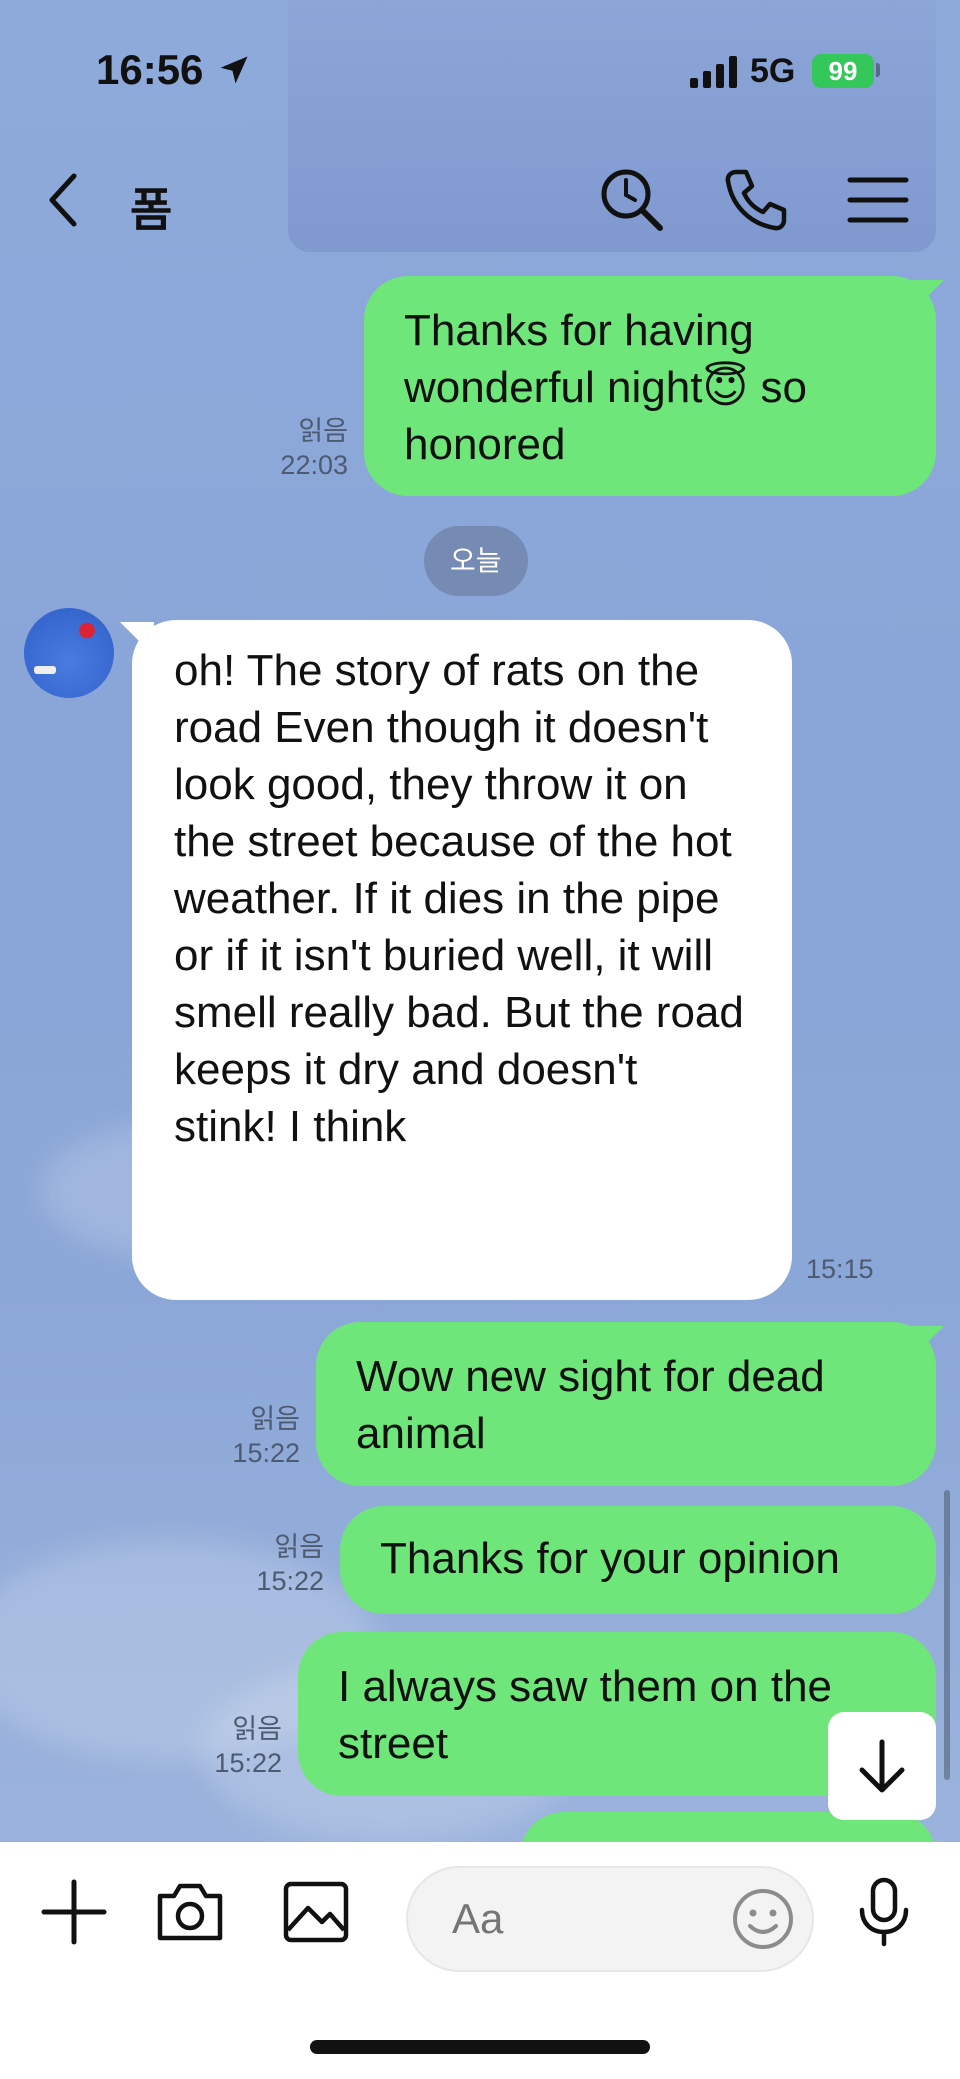  I want to click on avatar, so click(69, 653).